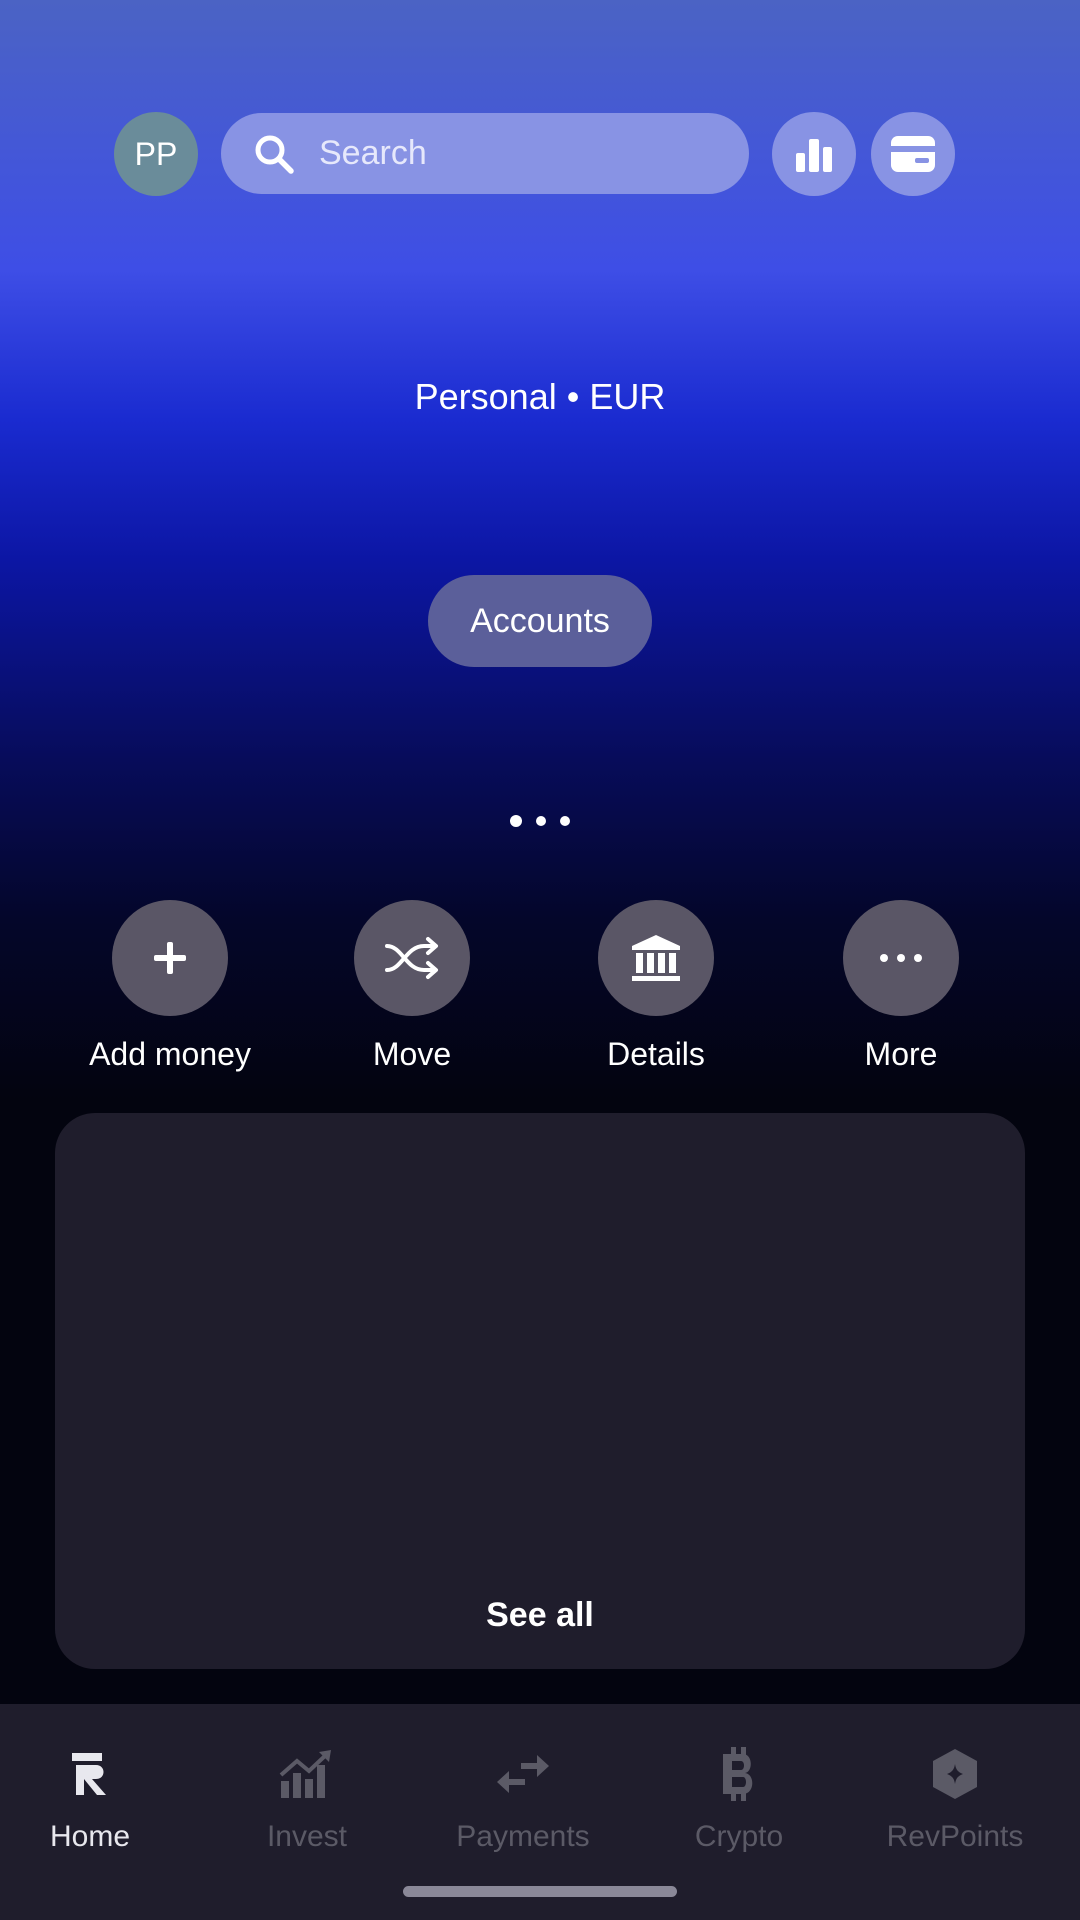 The height and width of the screenshot is (1920, 1080). Describe the element at coordinates (738, 1774) in the screenshot. I see `bitcoin-icon` at that location.